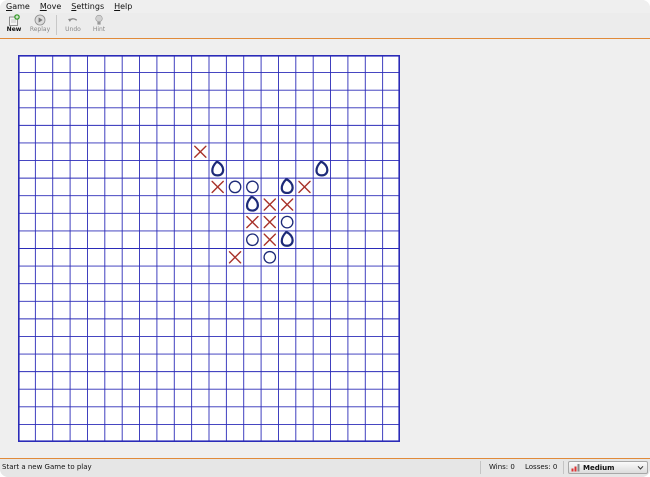 This screenshot has width=650, height=477. I want to click on undo-label: Undo, so click(73, 29).